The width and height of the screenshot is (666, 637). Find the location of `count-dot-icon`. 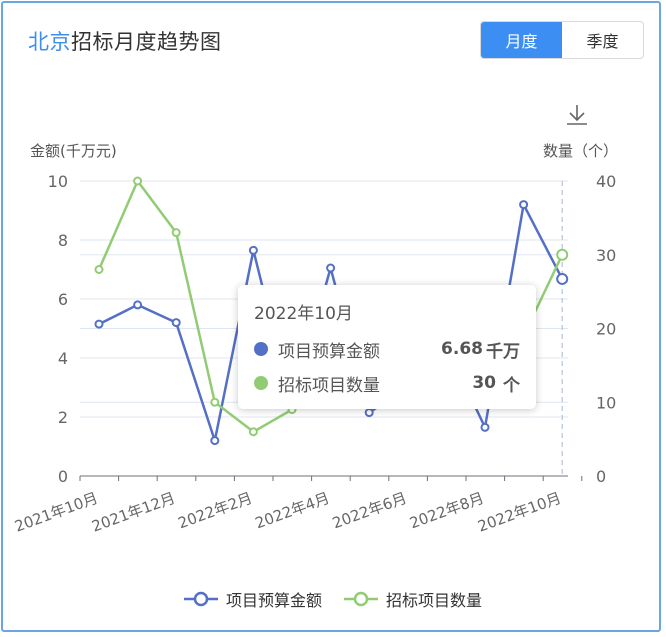

count-dot-icon is located at coordinates (261, 383).